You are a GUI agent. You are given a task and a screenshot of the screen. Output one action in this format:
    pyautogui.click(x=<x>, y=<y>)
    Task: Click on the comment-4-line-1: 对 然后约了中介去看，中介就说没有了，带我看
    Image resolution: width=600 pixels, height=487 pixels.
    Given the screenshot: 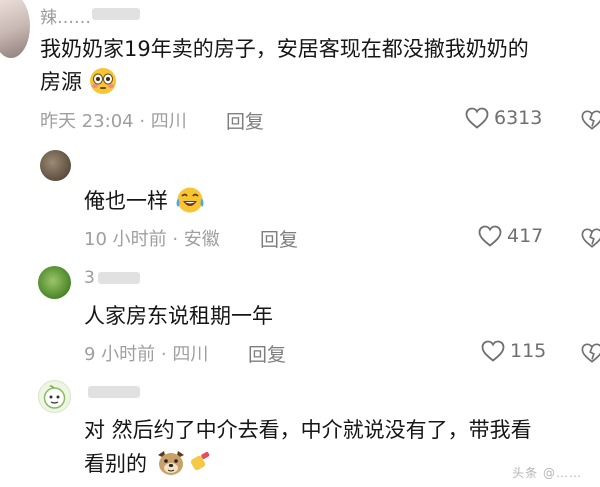 What is the action you would take?
    pyautogui.click(x=308, y=430)
    